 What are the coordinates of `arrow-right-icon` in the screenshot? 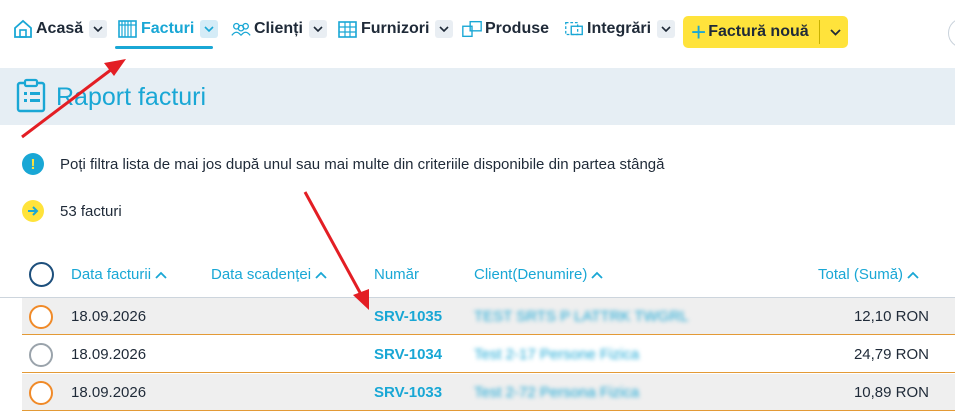 It's located at (33, 211).